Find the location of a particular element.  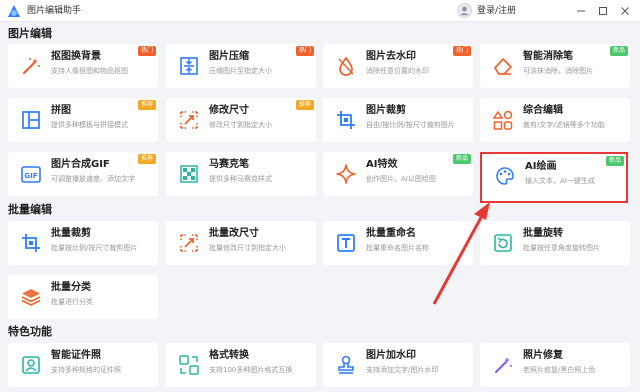

rename-icon is located at coordinates (346, 243).